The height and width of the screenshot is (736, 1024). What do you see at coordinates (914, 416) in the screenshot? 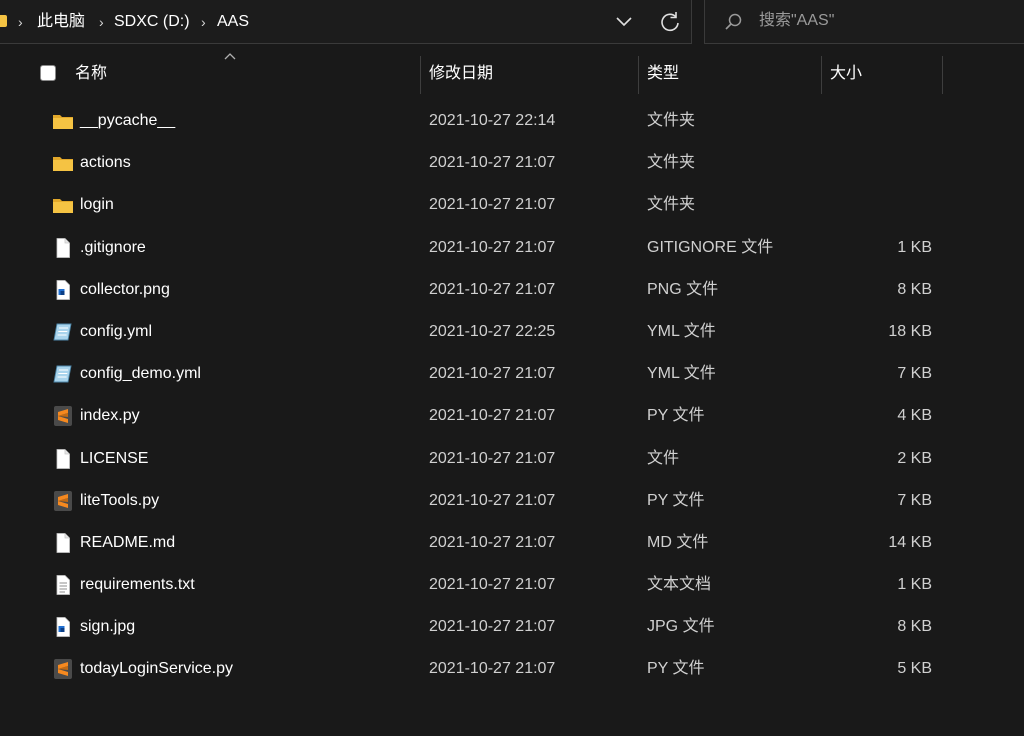
I see `file-size: 4 KB` at bounding box center [914, 416].